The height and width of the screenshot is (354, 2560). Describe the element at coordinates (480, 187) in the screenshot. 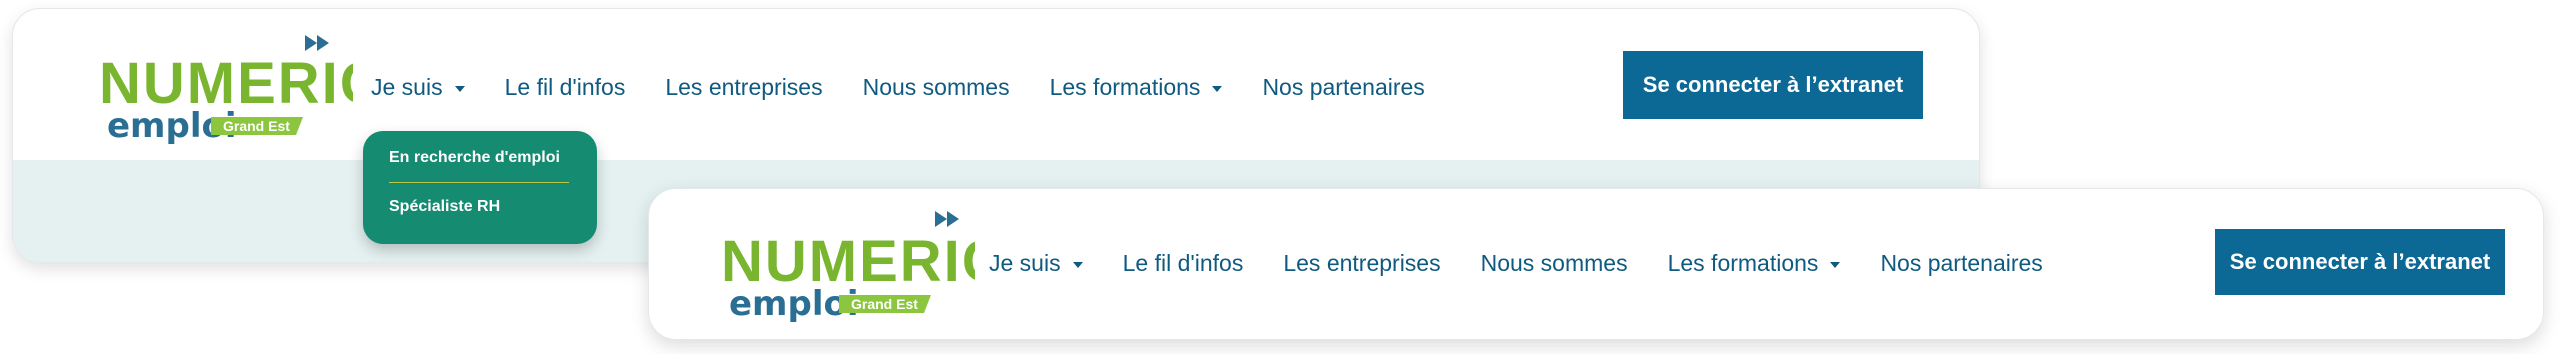

I see `je-suis-dropdown: En recherche d'emploi Spécialiste RH` at that location.